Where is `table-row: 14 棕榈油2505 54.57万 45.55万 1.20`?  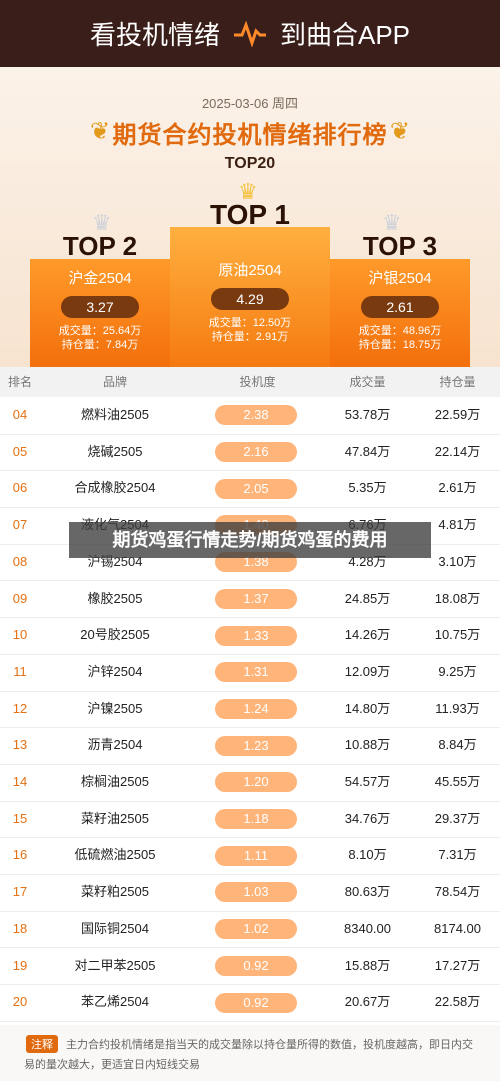
table-row: 14 棕榈油2505 54.57万 45.55万 1.20 is located at coordinates (250, 783).